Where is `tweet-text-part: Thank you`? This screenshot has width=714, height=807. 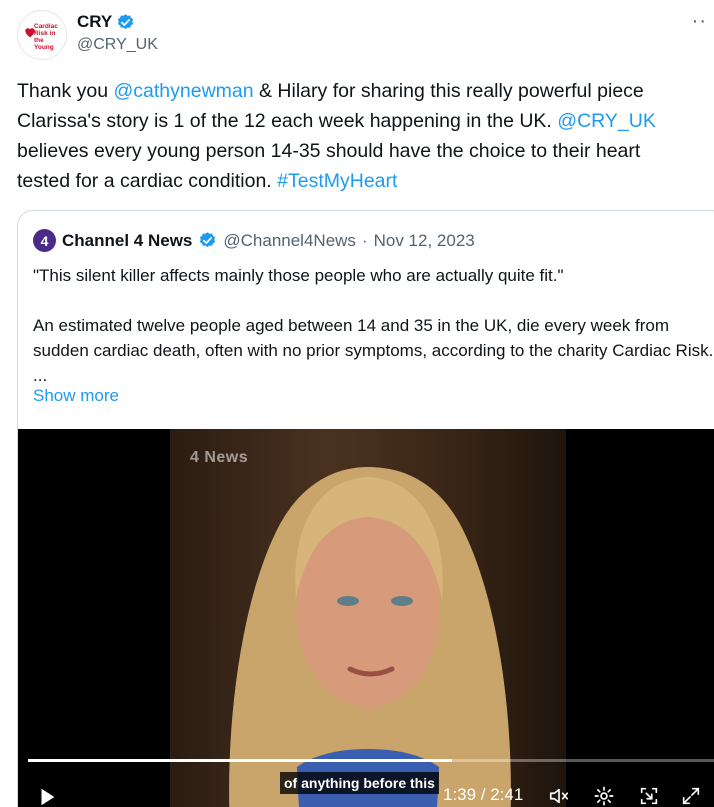
tweet-text-part: Thank you is located at coordinates (65, 91).